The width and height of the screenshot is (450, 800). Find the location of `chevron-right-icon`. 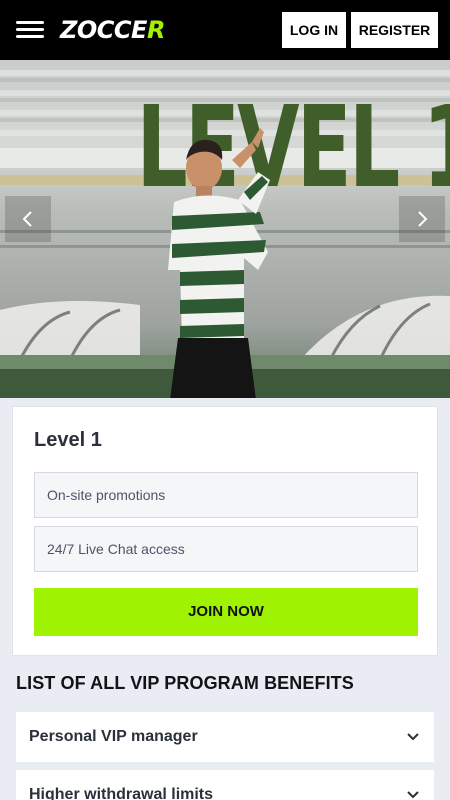

chevron-right-icon is located at coordinates (423, 219).